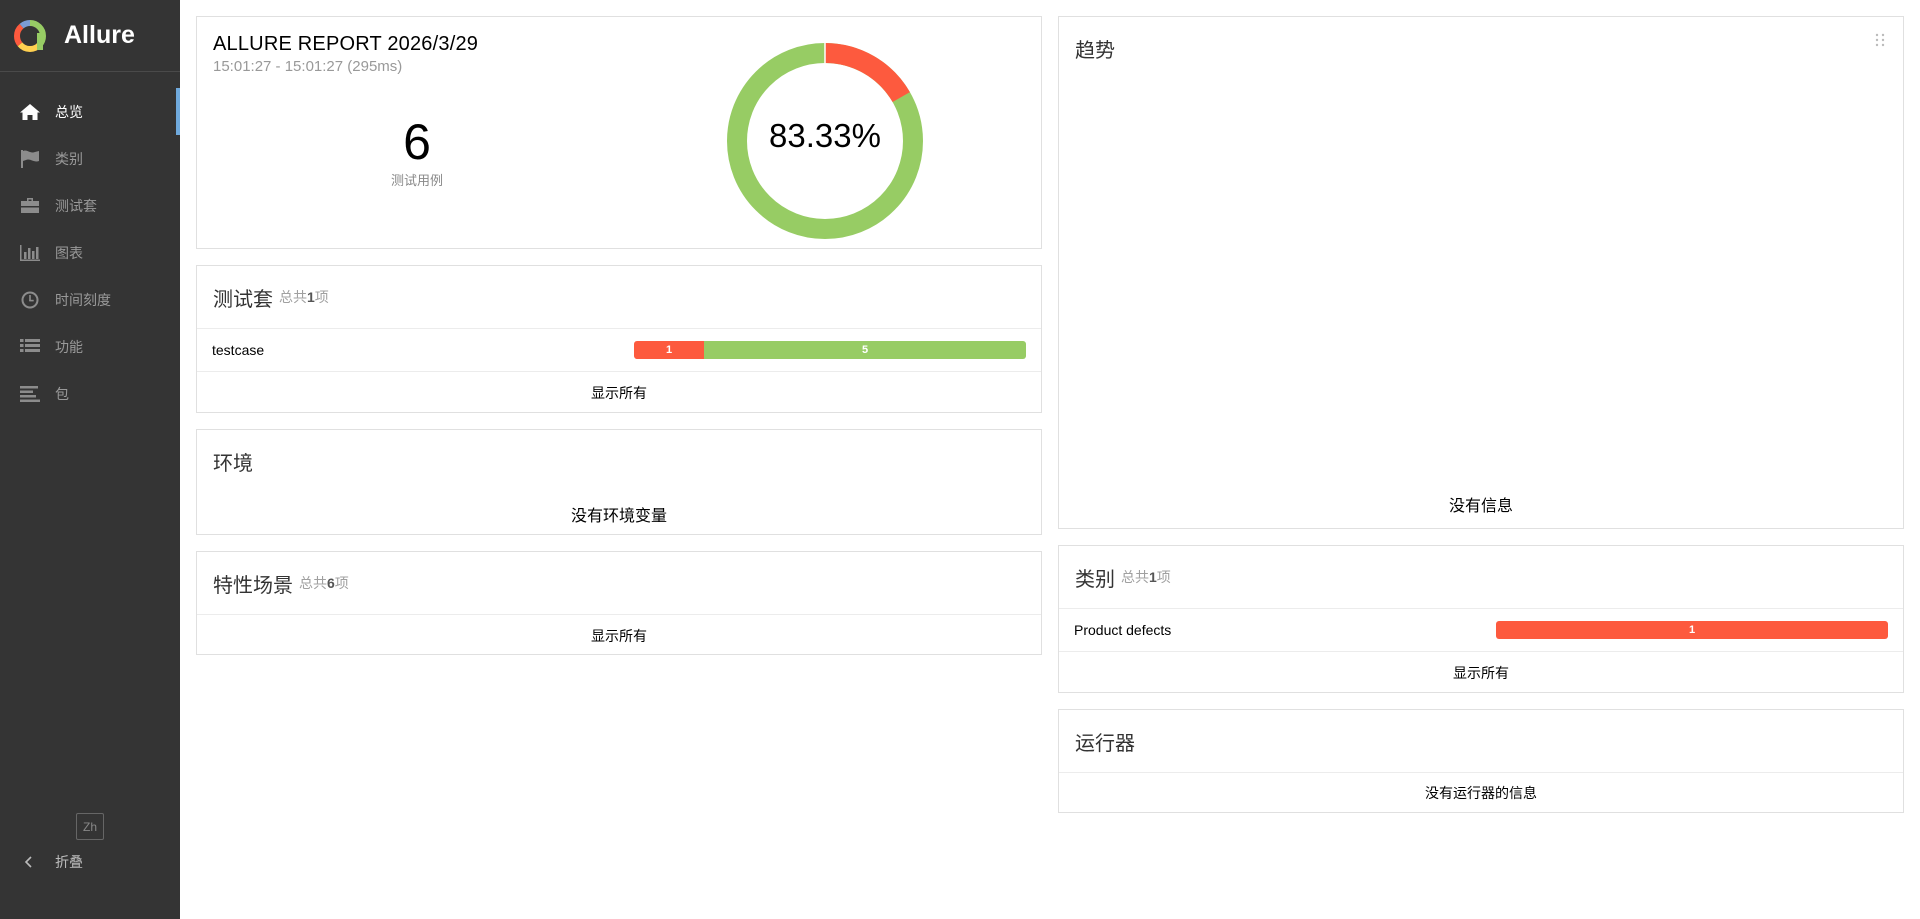 This screenshot has height=919, width=1920. I want to click on nav-item-behaviors: 功能, so click(90, 346).